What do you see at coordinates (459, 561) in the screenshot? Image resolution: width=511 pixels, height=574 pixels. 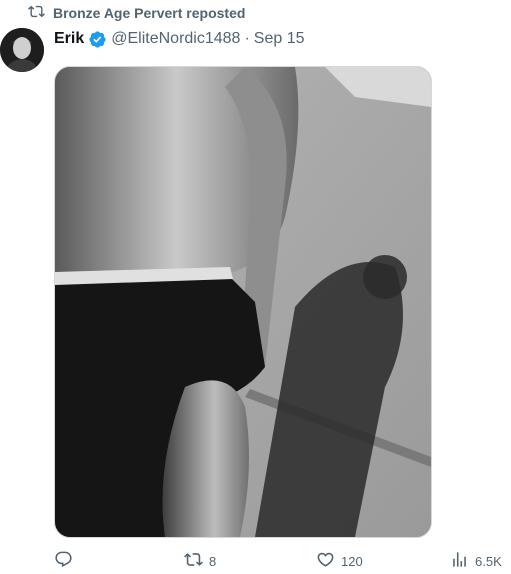 I see `views-icon` at bounding box center [459, 561].